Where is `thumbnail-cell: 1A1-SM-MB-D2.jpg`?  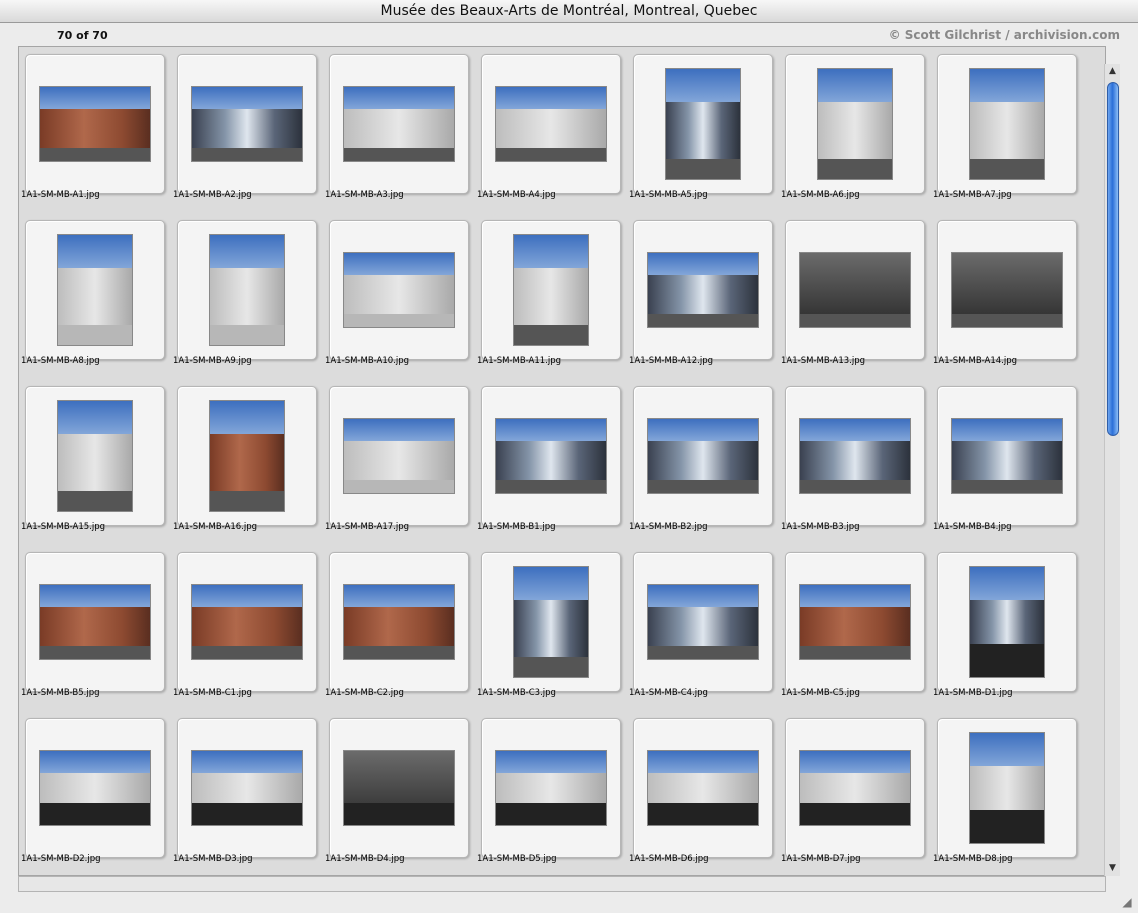
thumbnail-cell: 1A1-SM-MB-D2.jpg is located at coordinates (95, 793).